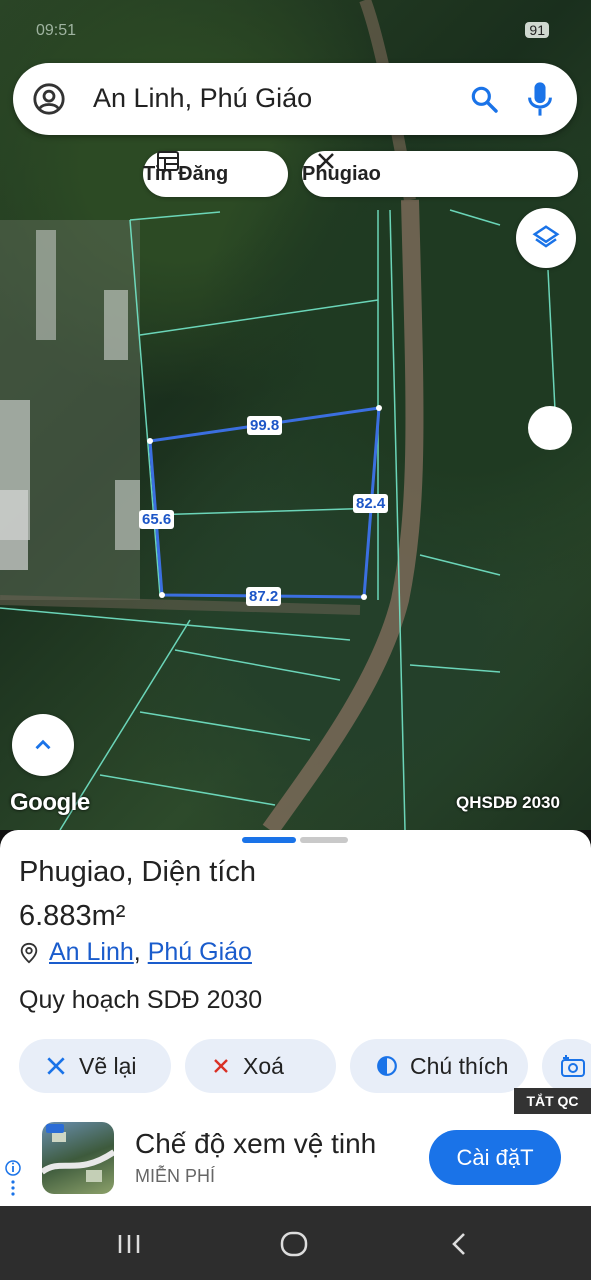  What do you see at coordinates (186, 173) in the screenshot?
I see `chip-label: Tin Đăng` at bounding box center [186, 173].